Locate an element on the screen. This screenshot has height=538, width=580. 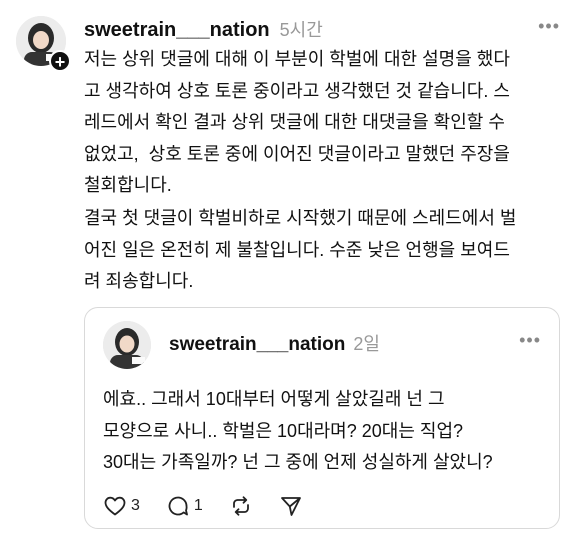
post-header: sweetrain___nation 5시간 is located at coordinates (203, 29).